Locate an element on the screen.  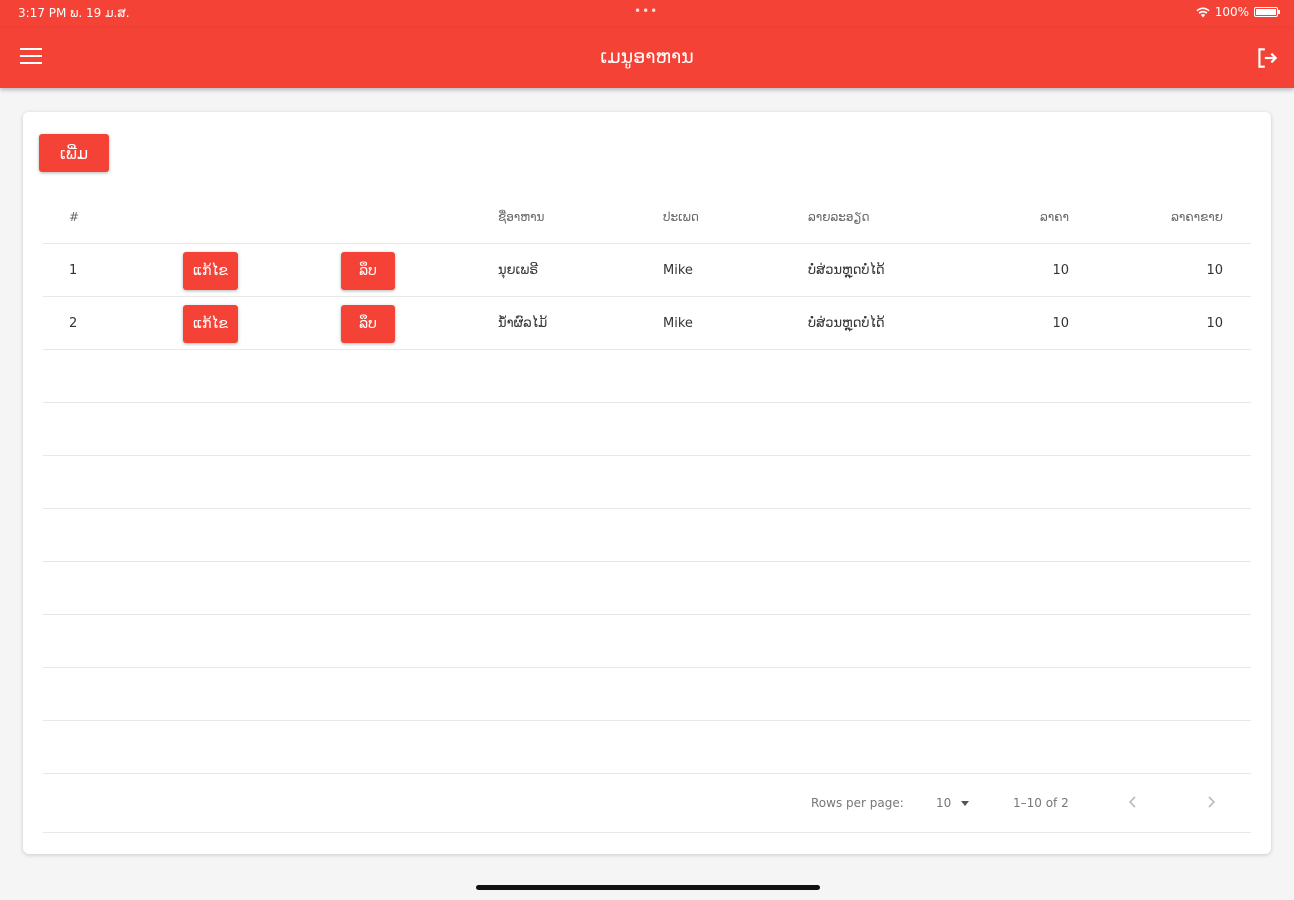
logout-icon is located at coordinates (1267, 58).